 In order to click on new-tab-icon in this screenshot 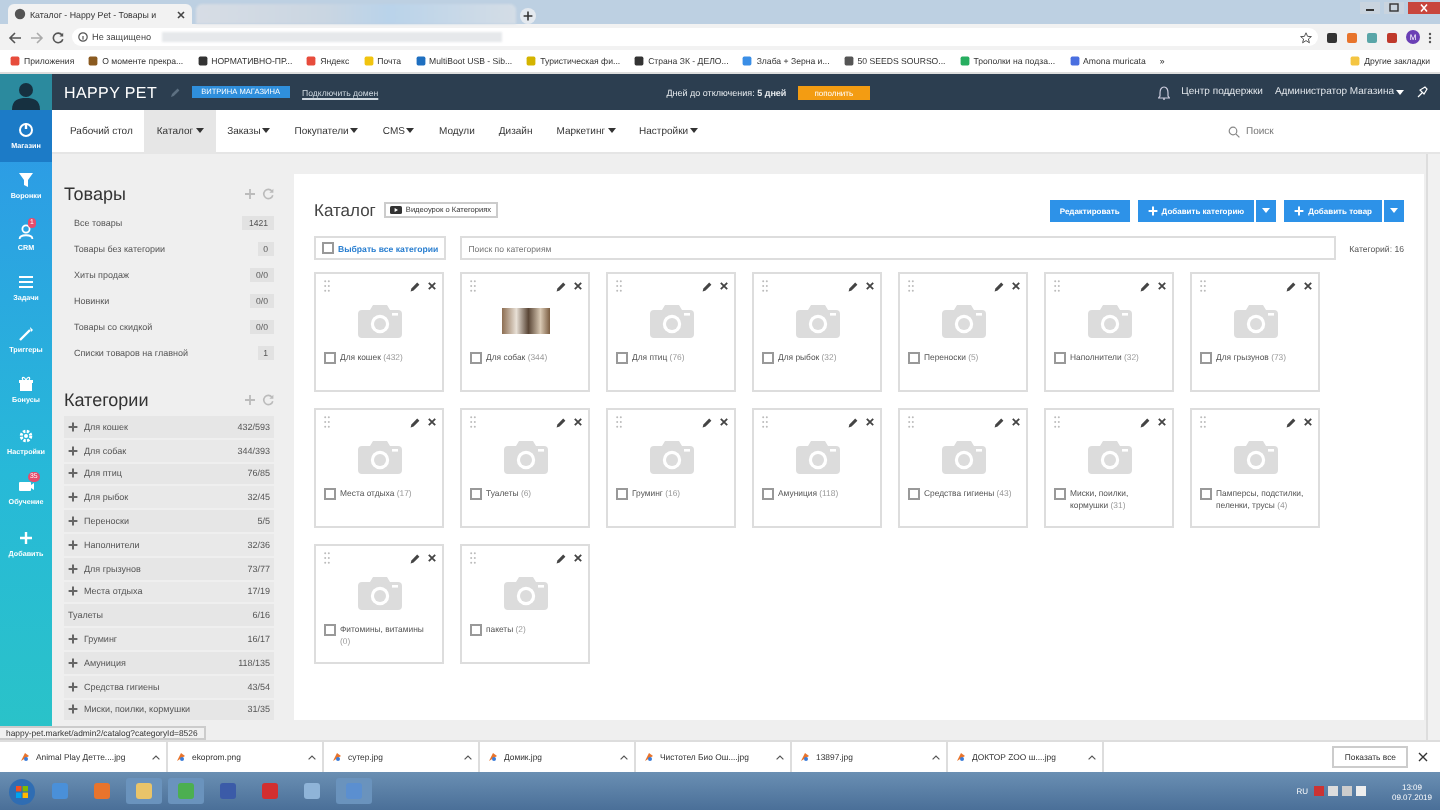, I will do `click(528, 16)`.